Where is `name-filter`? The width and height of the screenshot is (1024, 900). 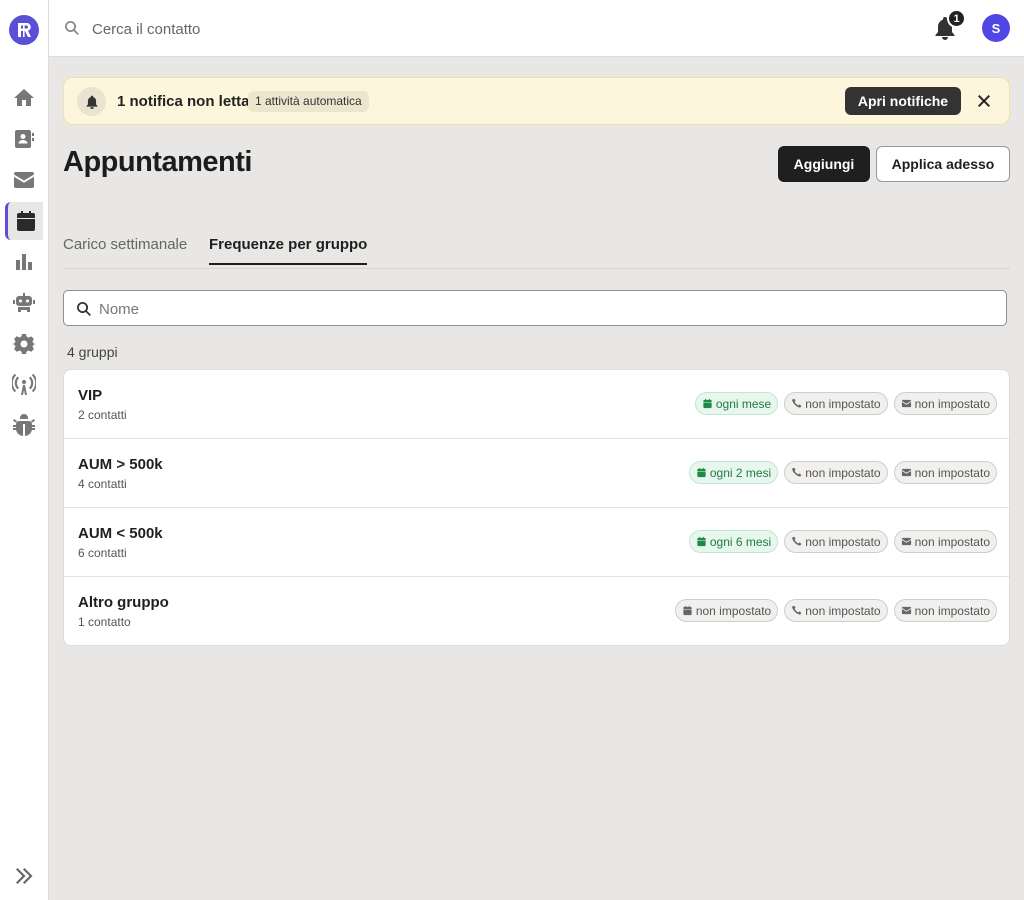
name-filter is located at coordinates (535, 308).